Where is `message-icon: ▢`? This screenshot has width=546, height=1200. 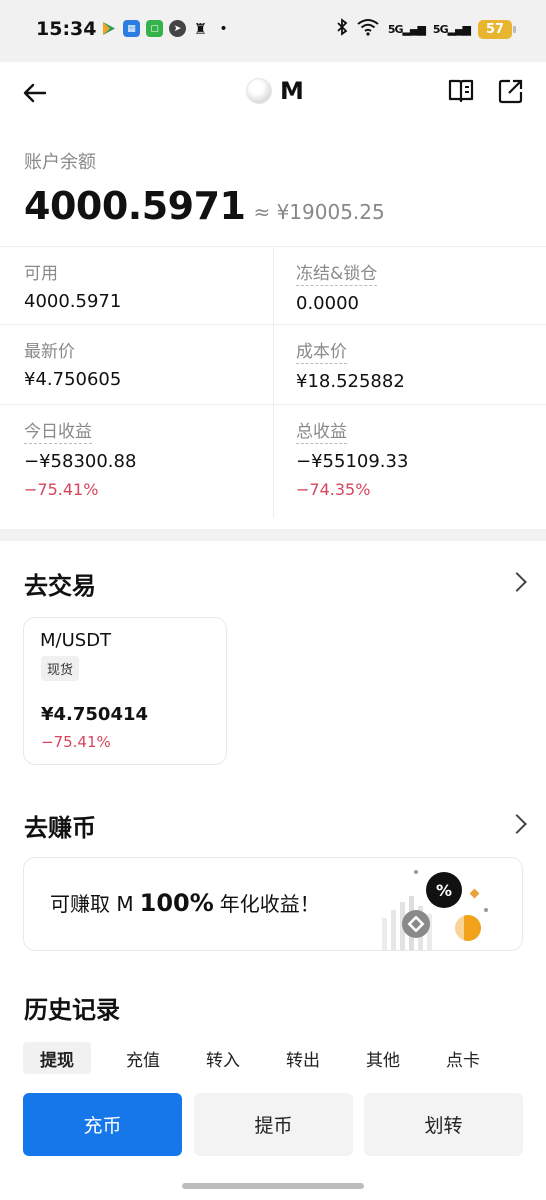
message-icon: ▢ is located at coordinates (154, 28).